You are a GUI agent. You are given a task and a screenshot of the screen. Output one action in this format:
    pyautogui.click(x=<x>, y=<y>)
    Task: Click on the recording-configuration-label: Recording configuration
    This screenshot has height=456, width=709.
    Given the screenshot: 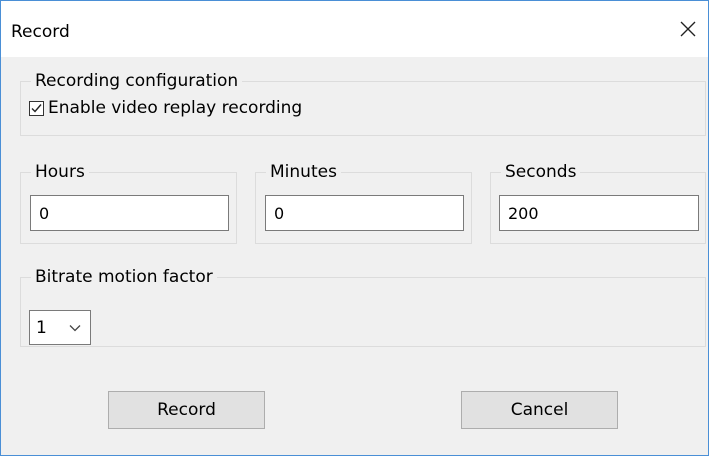 What is the action you would take?
    pyautogui.click(x=137, y=81)
    